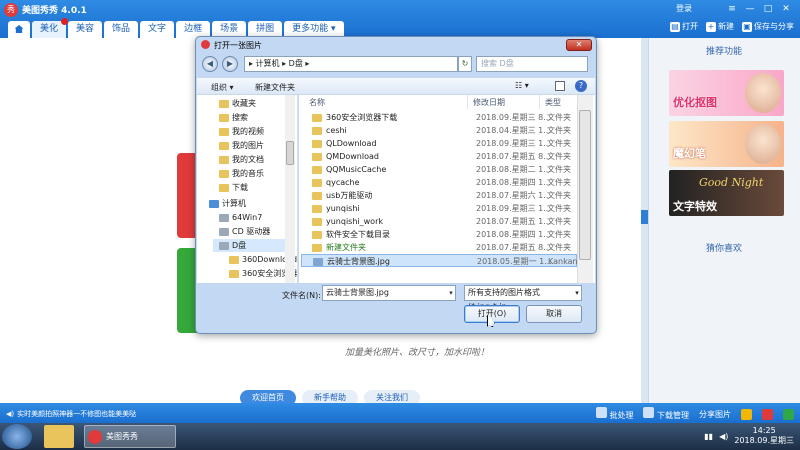 This screenshot has width=800, height=450. What do you see at coordinates (694, 414) in the screenshot?
I see `status-actions: 批处理 下载管理 分享图片` at bounding box center [694, 414].